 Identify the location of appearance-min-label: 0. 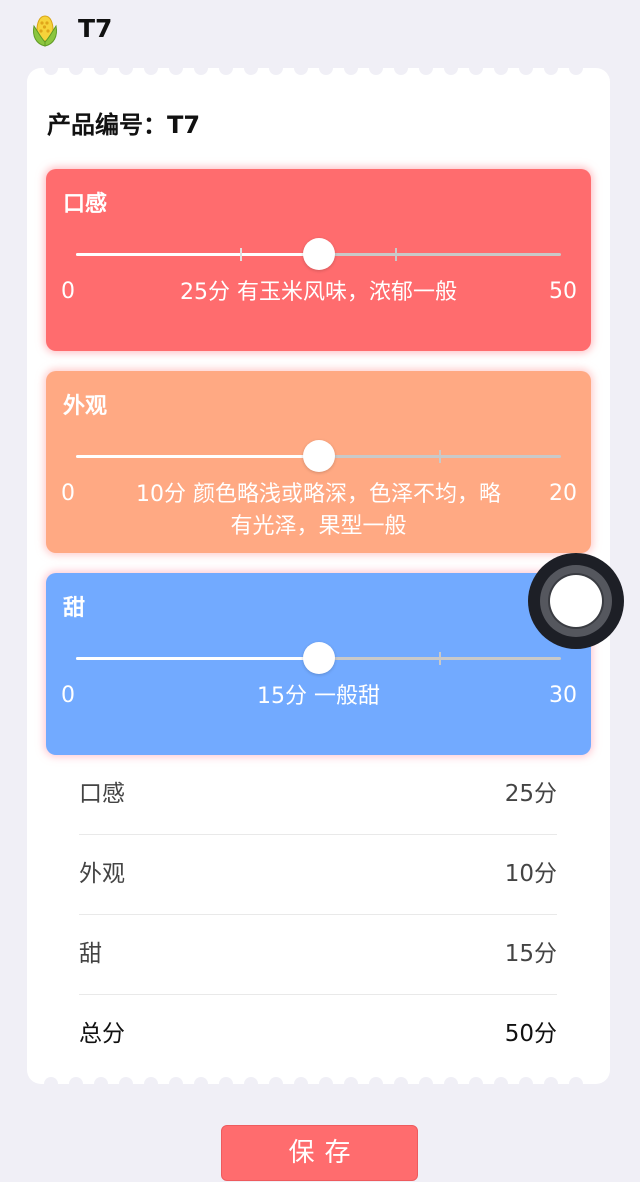
(68, 493).